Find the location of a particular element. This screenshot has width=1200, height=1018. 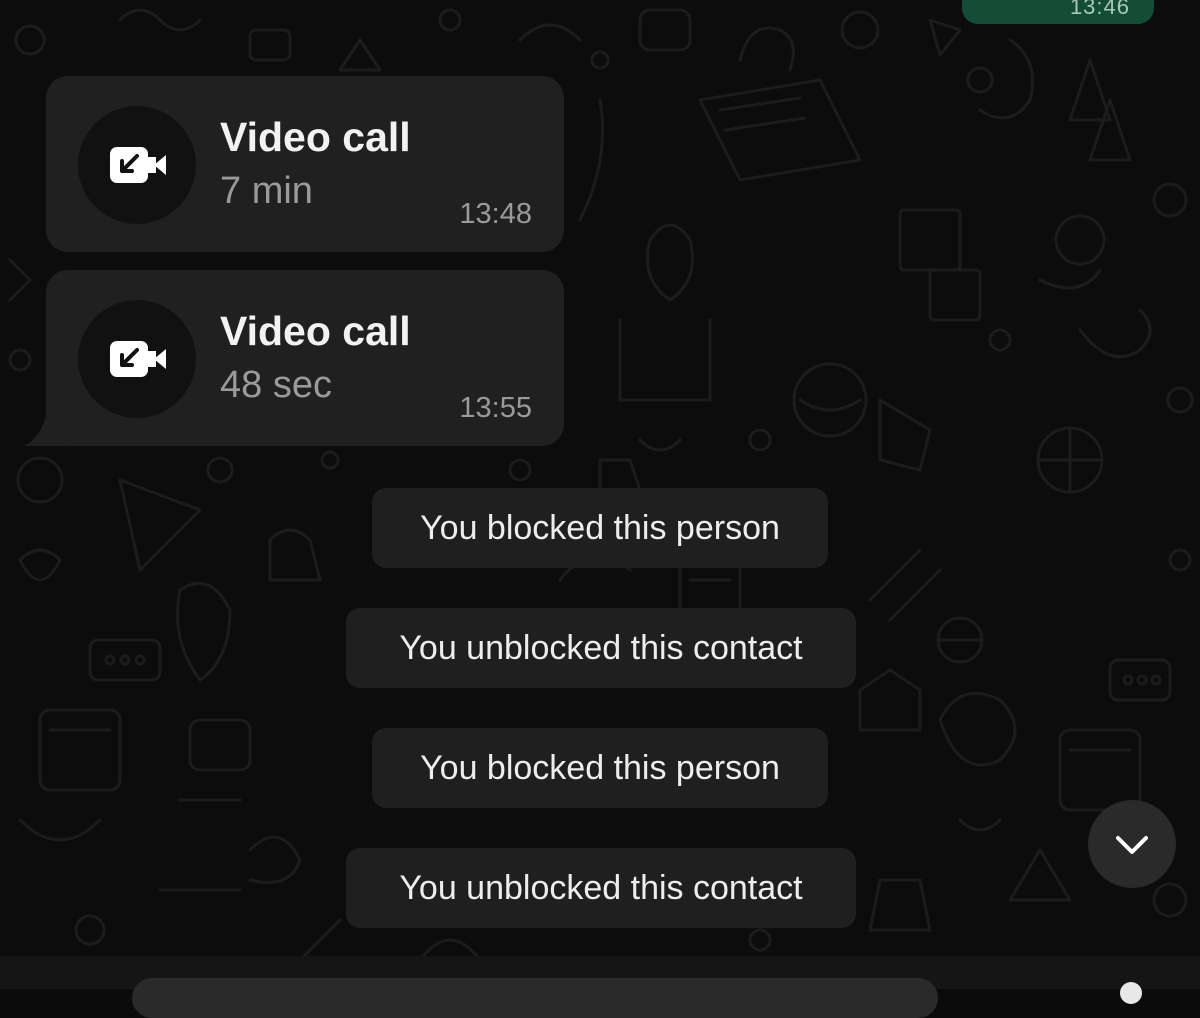

video-call-bubble: Video call 48 sec 13:55 is located at coordinates (294, 358).